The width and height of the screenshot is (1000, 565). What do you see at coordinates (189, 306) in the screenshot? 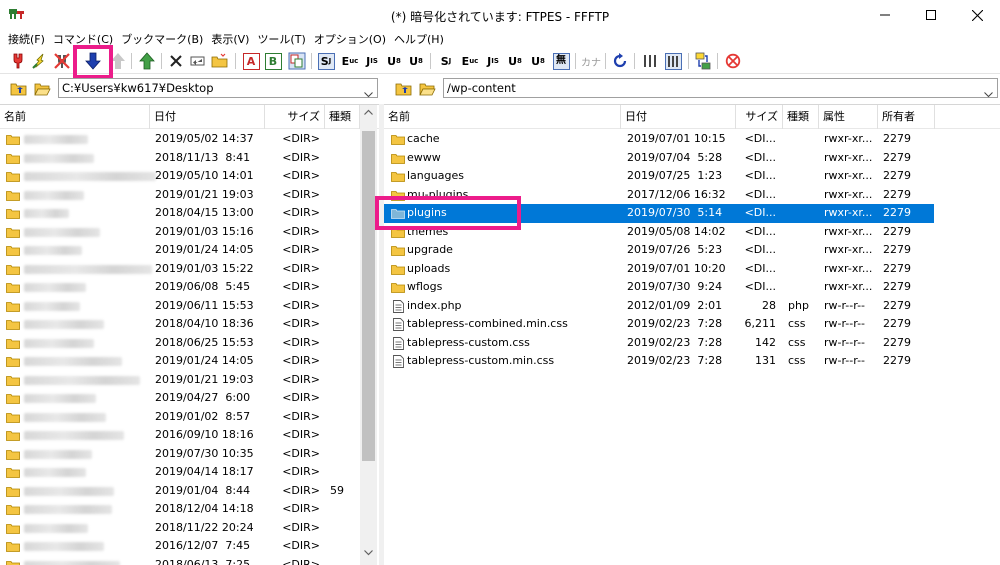
I see `list-item: 2019/06/11 15:53 <DIR>` at bounding box center [189, 306].